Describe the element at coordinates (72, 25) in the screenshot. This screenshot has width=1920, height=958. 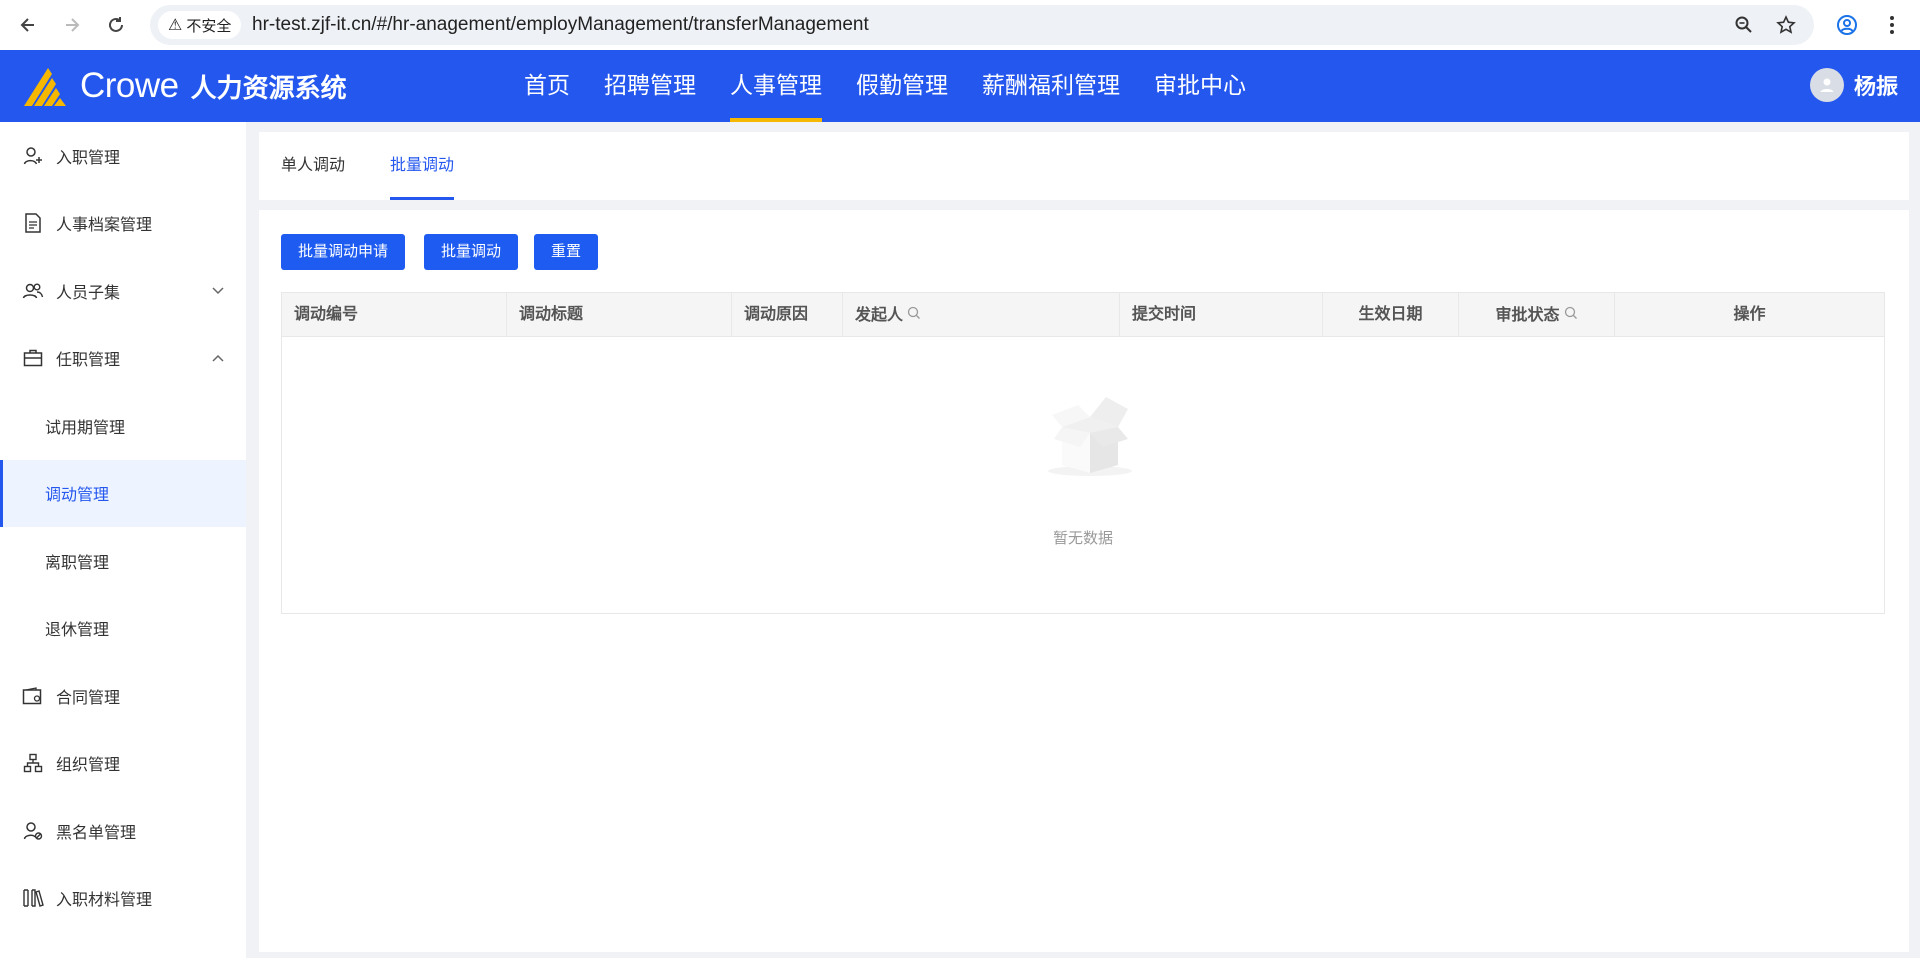
I see `forward-icon` at that location.